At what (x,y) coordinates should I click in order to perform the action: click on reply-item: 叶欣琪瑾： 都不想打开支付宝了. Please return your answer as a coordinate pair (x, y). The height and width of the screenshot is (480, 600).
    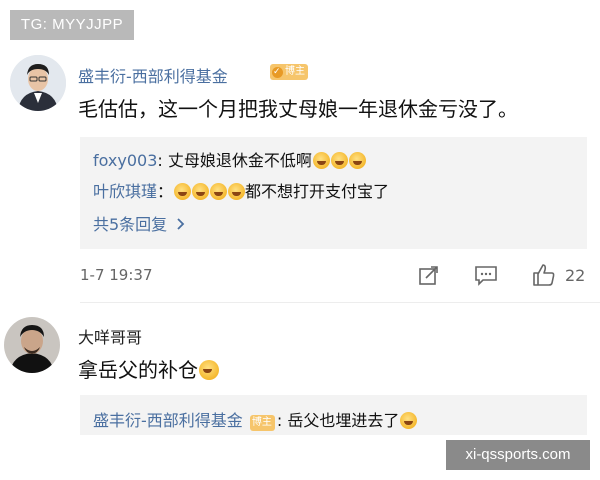
    Looking at the image, I should click on (241, 190).